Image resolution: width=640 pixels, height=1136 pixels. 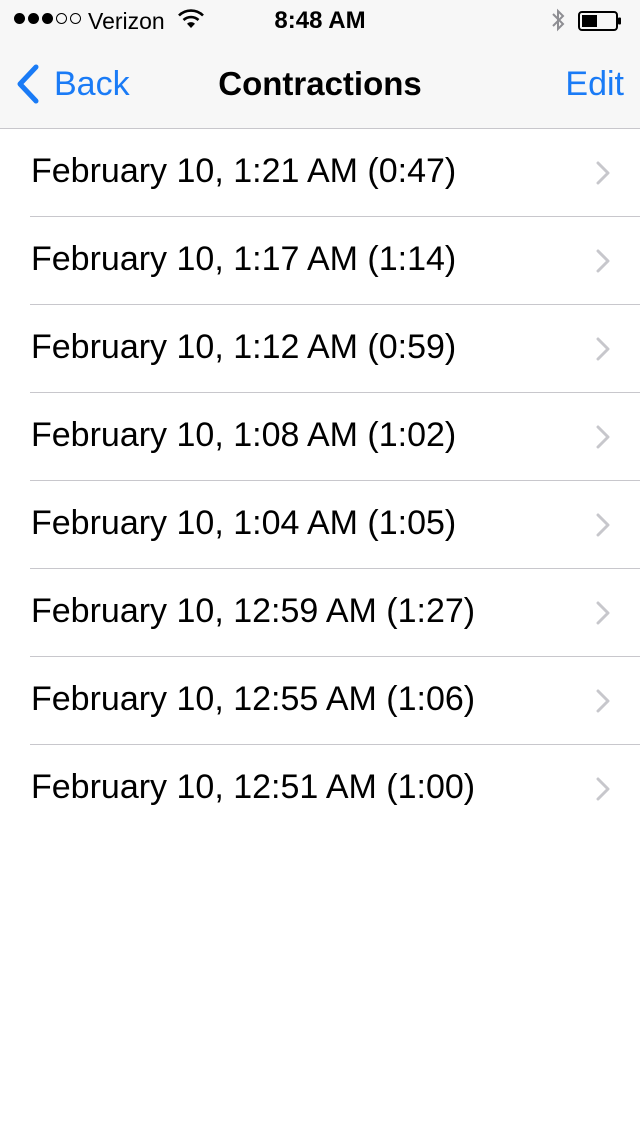 I want to click on contraction-row: February 10, 1:04 AM (1:05), so click(x=320, y=525).